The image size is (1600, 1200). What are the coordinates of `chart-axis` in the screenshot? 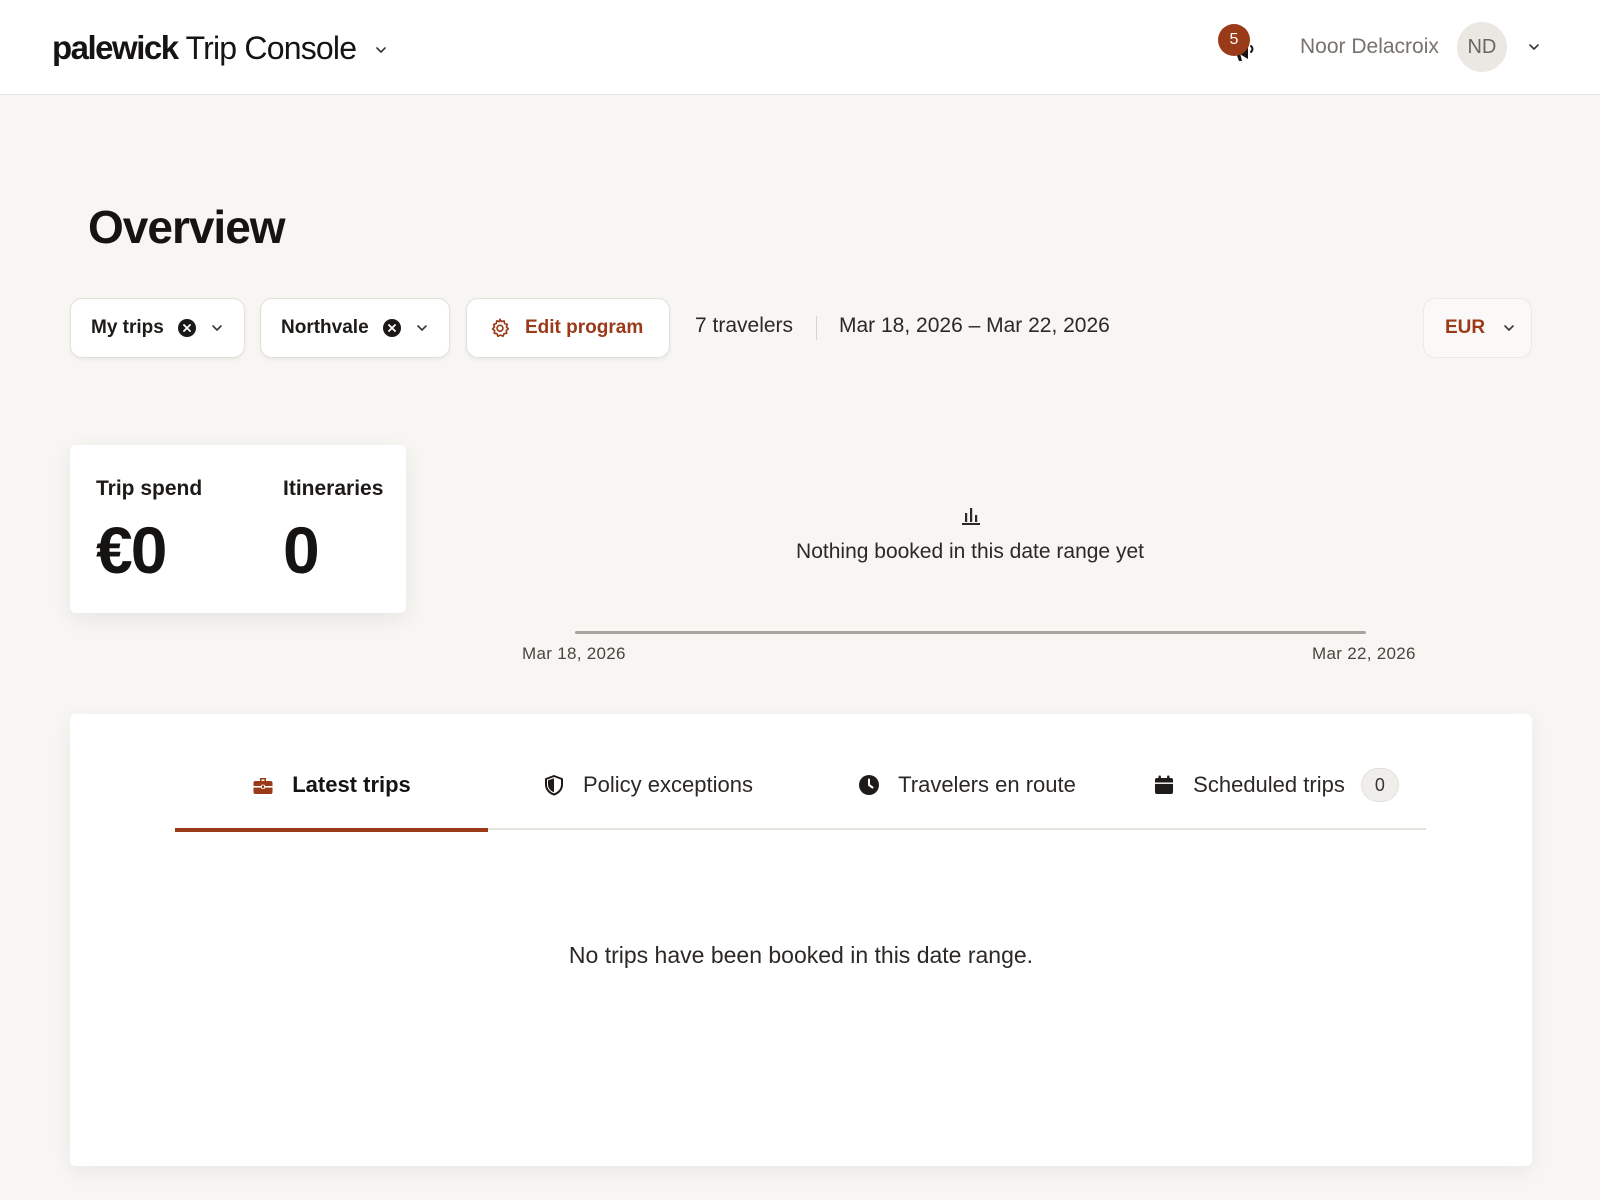 It's located at (970, 632).